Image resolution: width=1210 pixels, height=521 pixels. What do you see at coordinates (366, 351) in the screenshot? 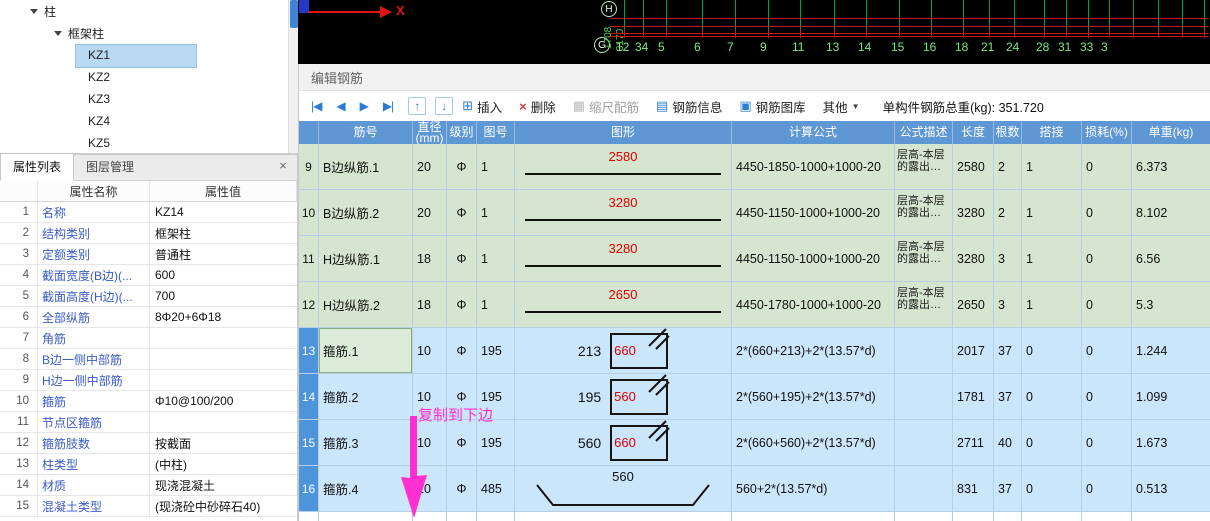
I see `rebar-name-cell: 箍筋.1` at bounding box center [366, 351].